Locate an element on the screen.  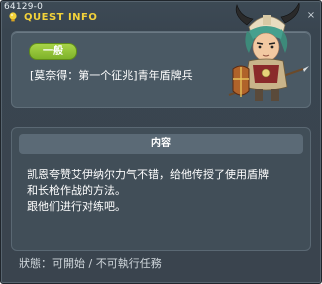
status-value: 可開始 / 不可執行任務 is located at coordinates (107, 263).